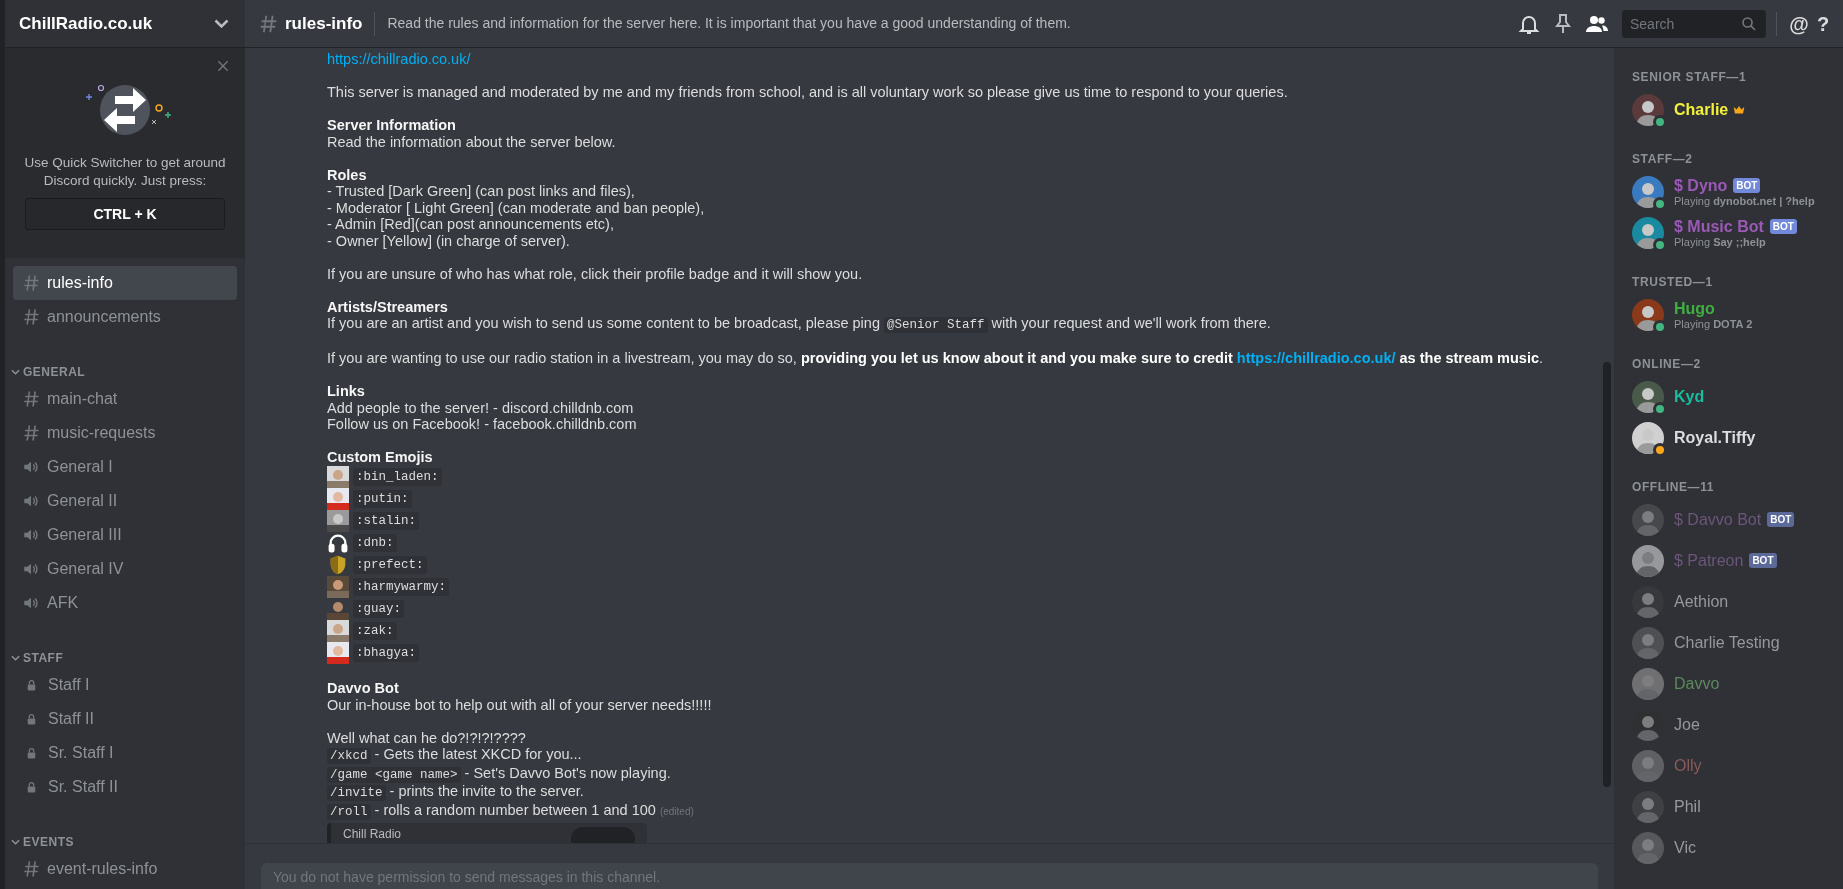 Image resolution: width=1843 pixels, height=889 pixels. What do you see at coordinates (125, 685) in the screenshot?
I see `channel-item: Staff I` at bounding box center [125, 685].